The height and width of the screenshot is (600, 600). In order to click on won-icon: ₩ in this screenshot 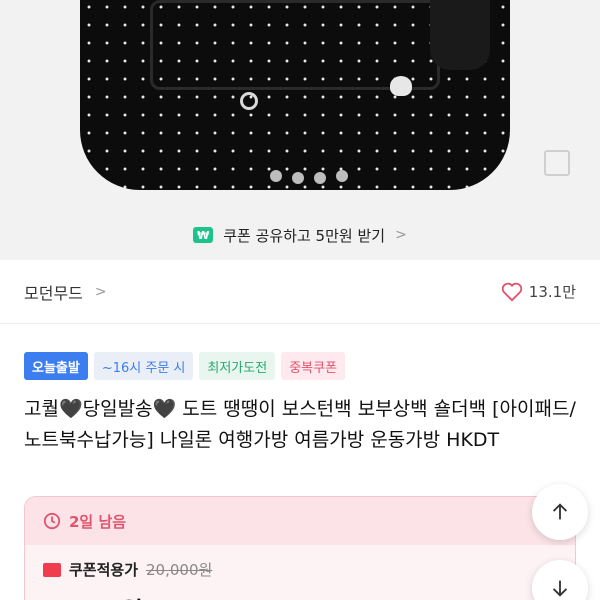, I will do `click(203, 235)`.